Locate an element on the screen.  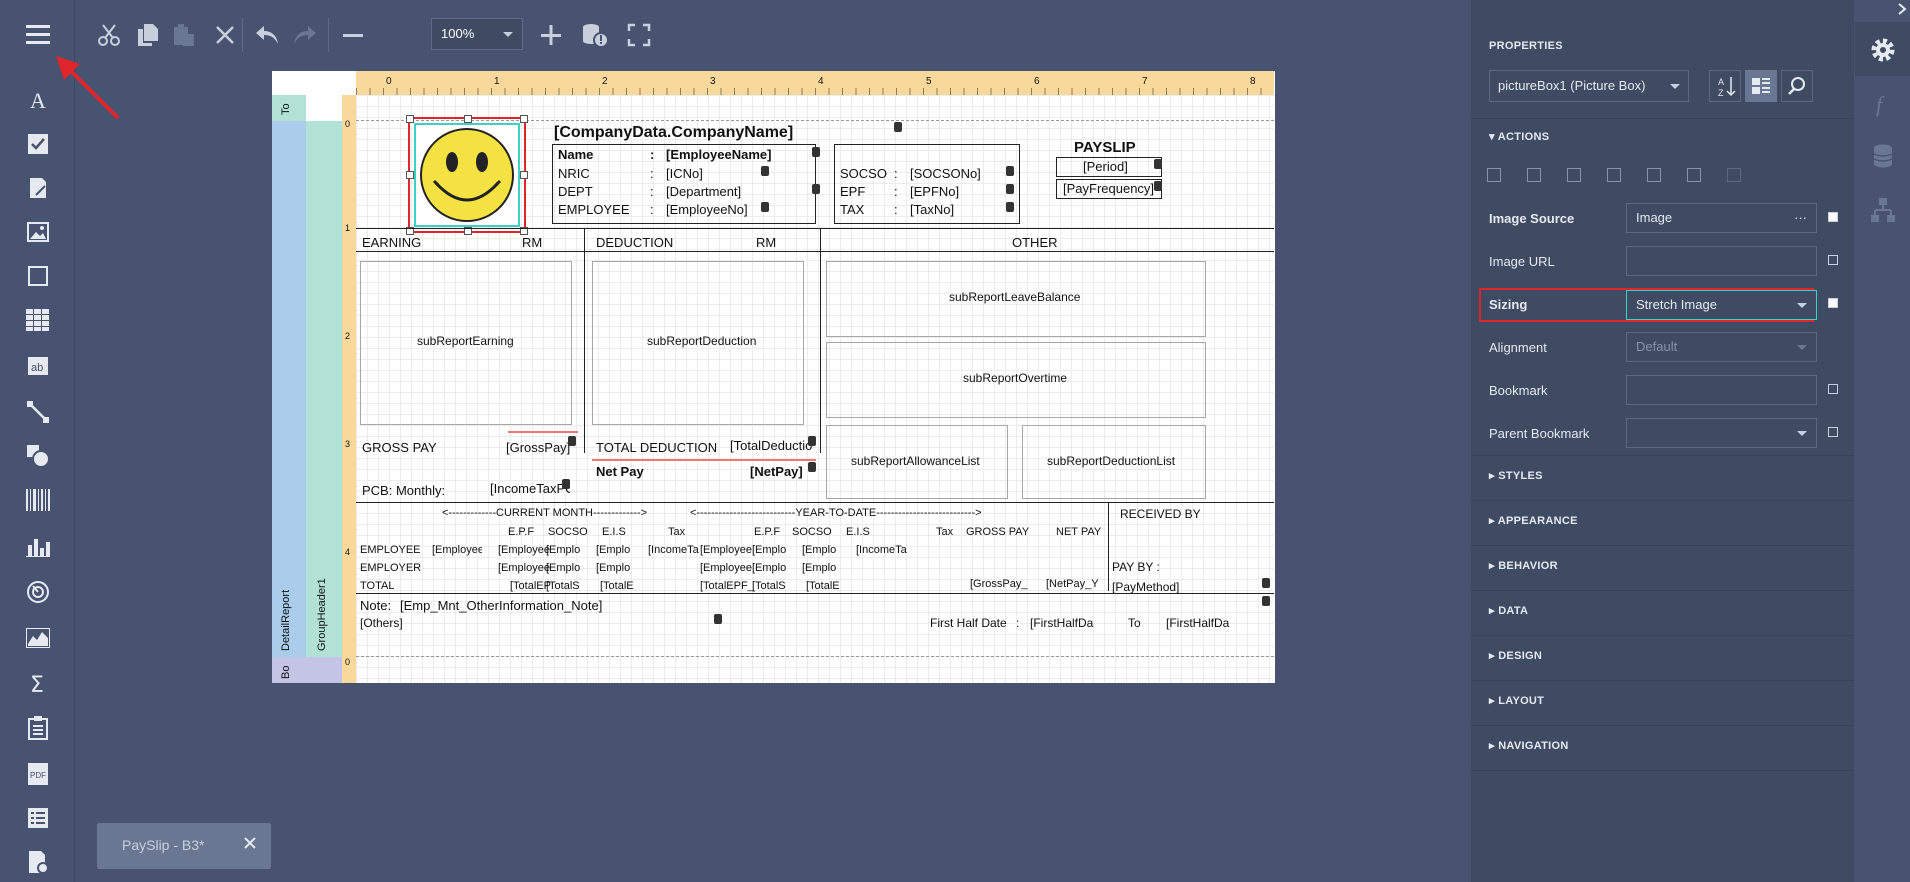
align-to-grid-icon is located at coordinates (1494, 175).